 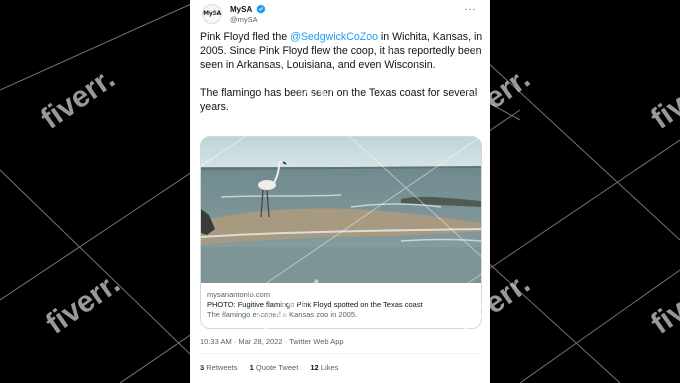 What do you see at coordinates (340, 15) in the screenshot?
I see `tweet-header: MySA MySA @mySA ···` at bounding box center [340, 15].